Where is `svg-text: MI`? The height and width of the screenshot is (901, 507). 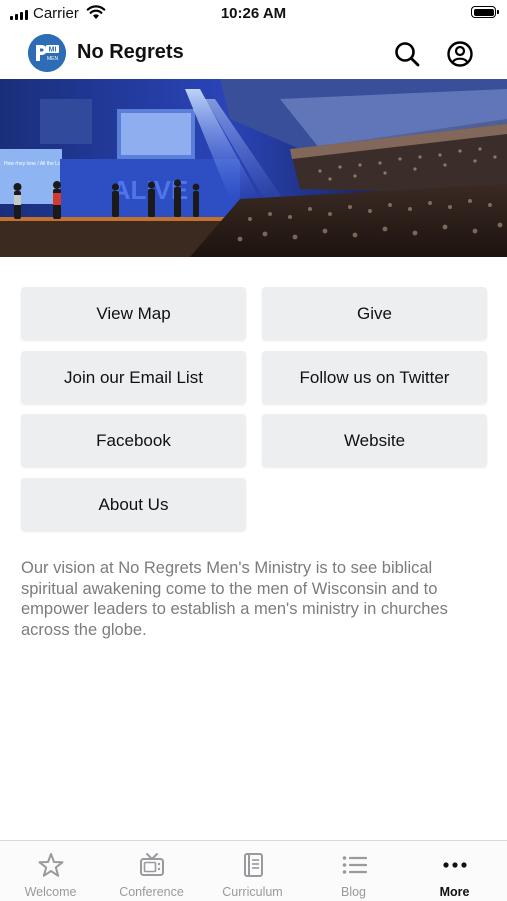
svg-text: MI is located at coordinates (53, 50).